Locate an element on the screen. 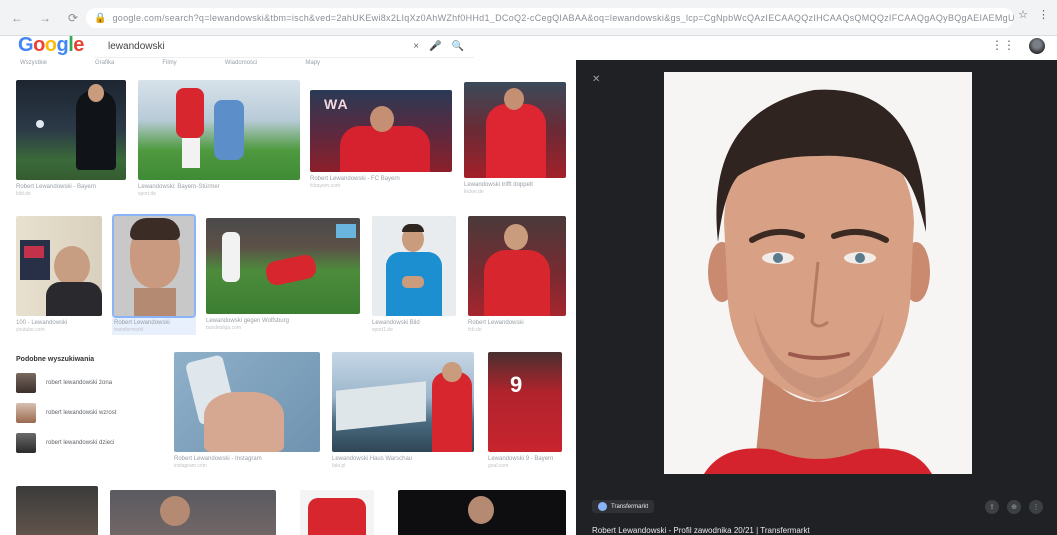 This screenshot has height=535, width=1057. image-source: transfermarkt is located at coordinates (129, 330).